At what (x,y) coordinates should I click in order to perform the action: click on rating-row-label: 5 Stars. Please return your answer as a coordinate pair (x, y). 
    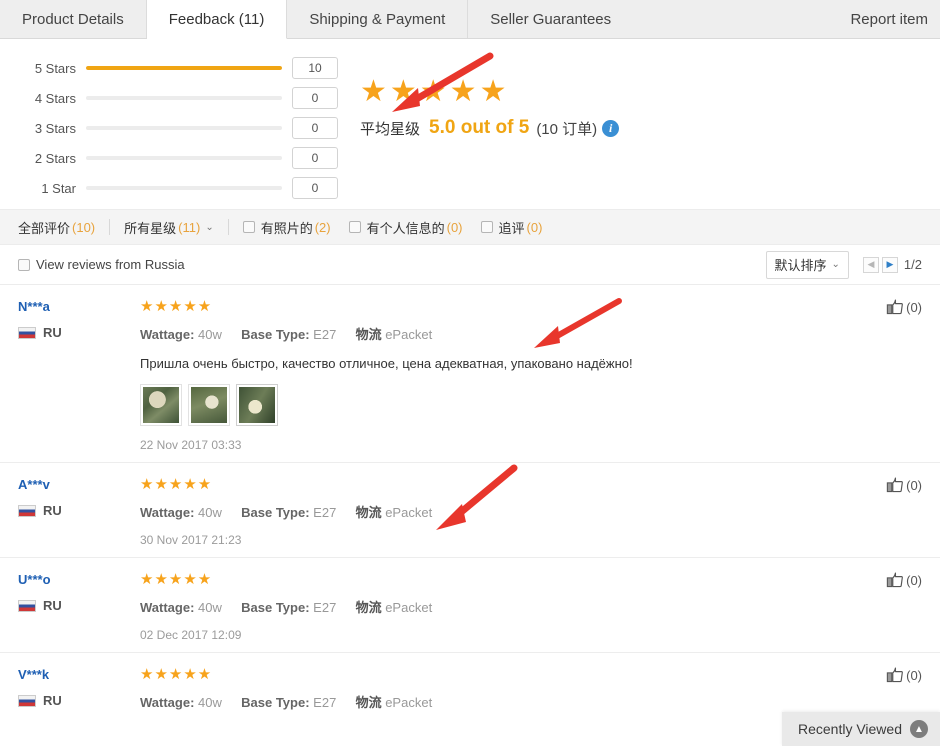
    Looking at the image, I should click on (55, 68).